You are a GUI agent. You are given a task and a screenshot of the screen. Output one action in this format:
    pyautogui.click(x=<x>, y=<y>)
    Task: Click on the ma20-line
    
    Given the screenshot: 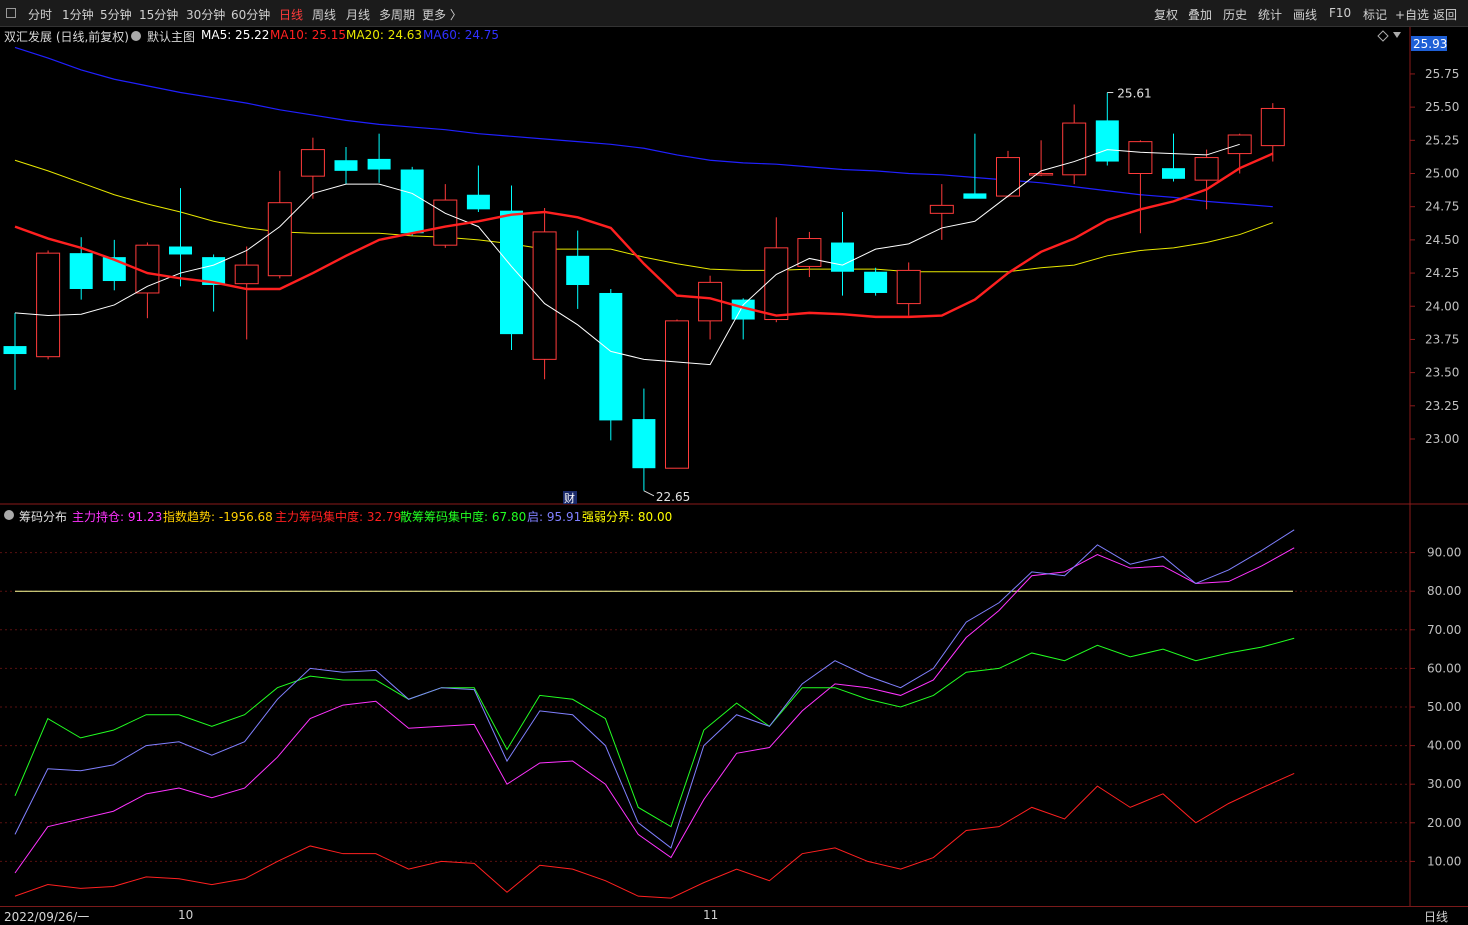 What is the action you would take?
    pyautogui.click(x=643, y=216)
    